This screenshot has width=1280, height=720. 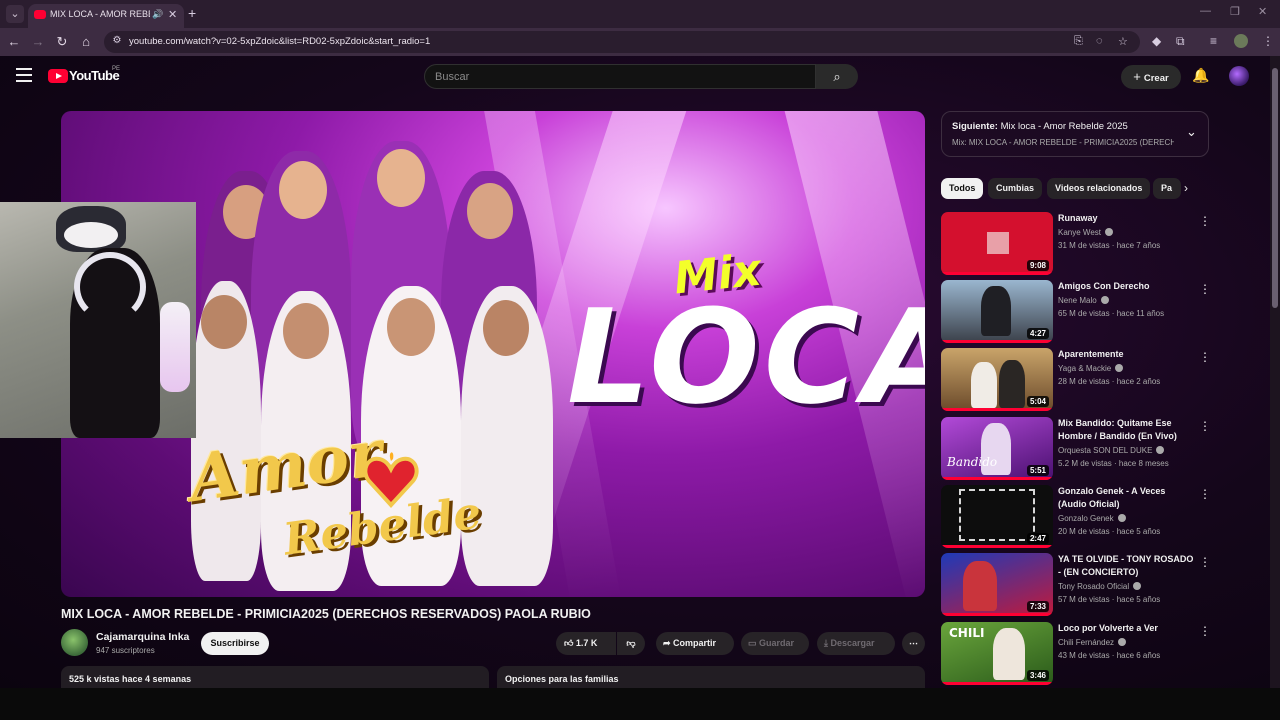 I want to click on family-options-box: Opciones para las familias, so click(x=711, y=677).